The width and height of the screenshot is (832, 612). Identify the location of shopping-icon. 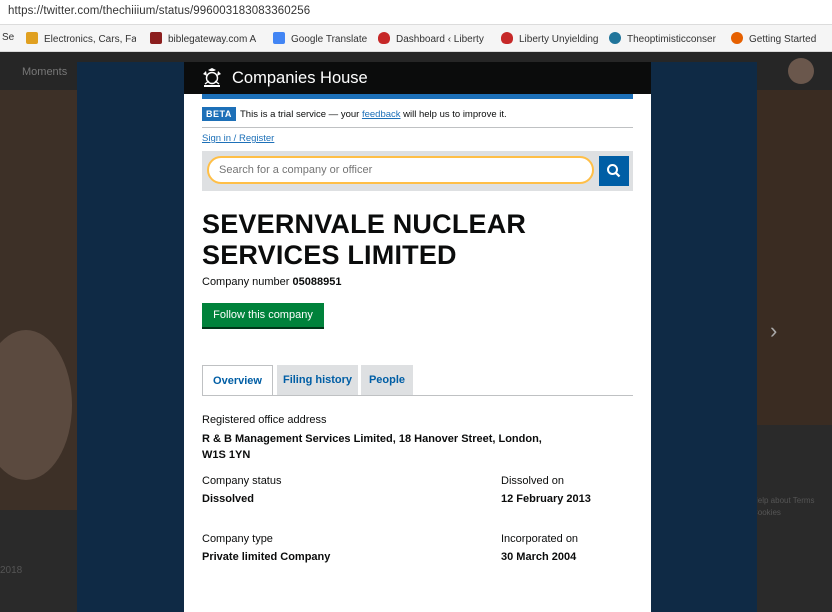
(32, 38).